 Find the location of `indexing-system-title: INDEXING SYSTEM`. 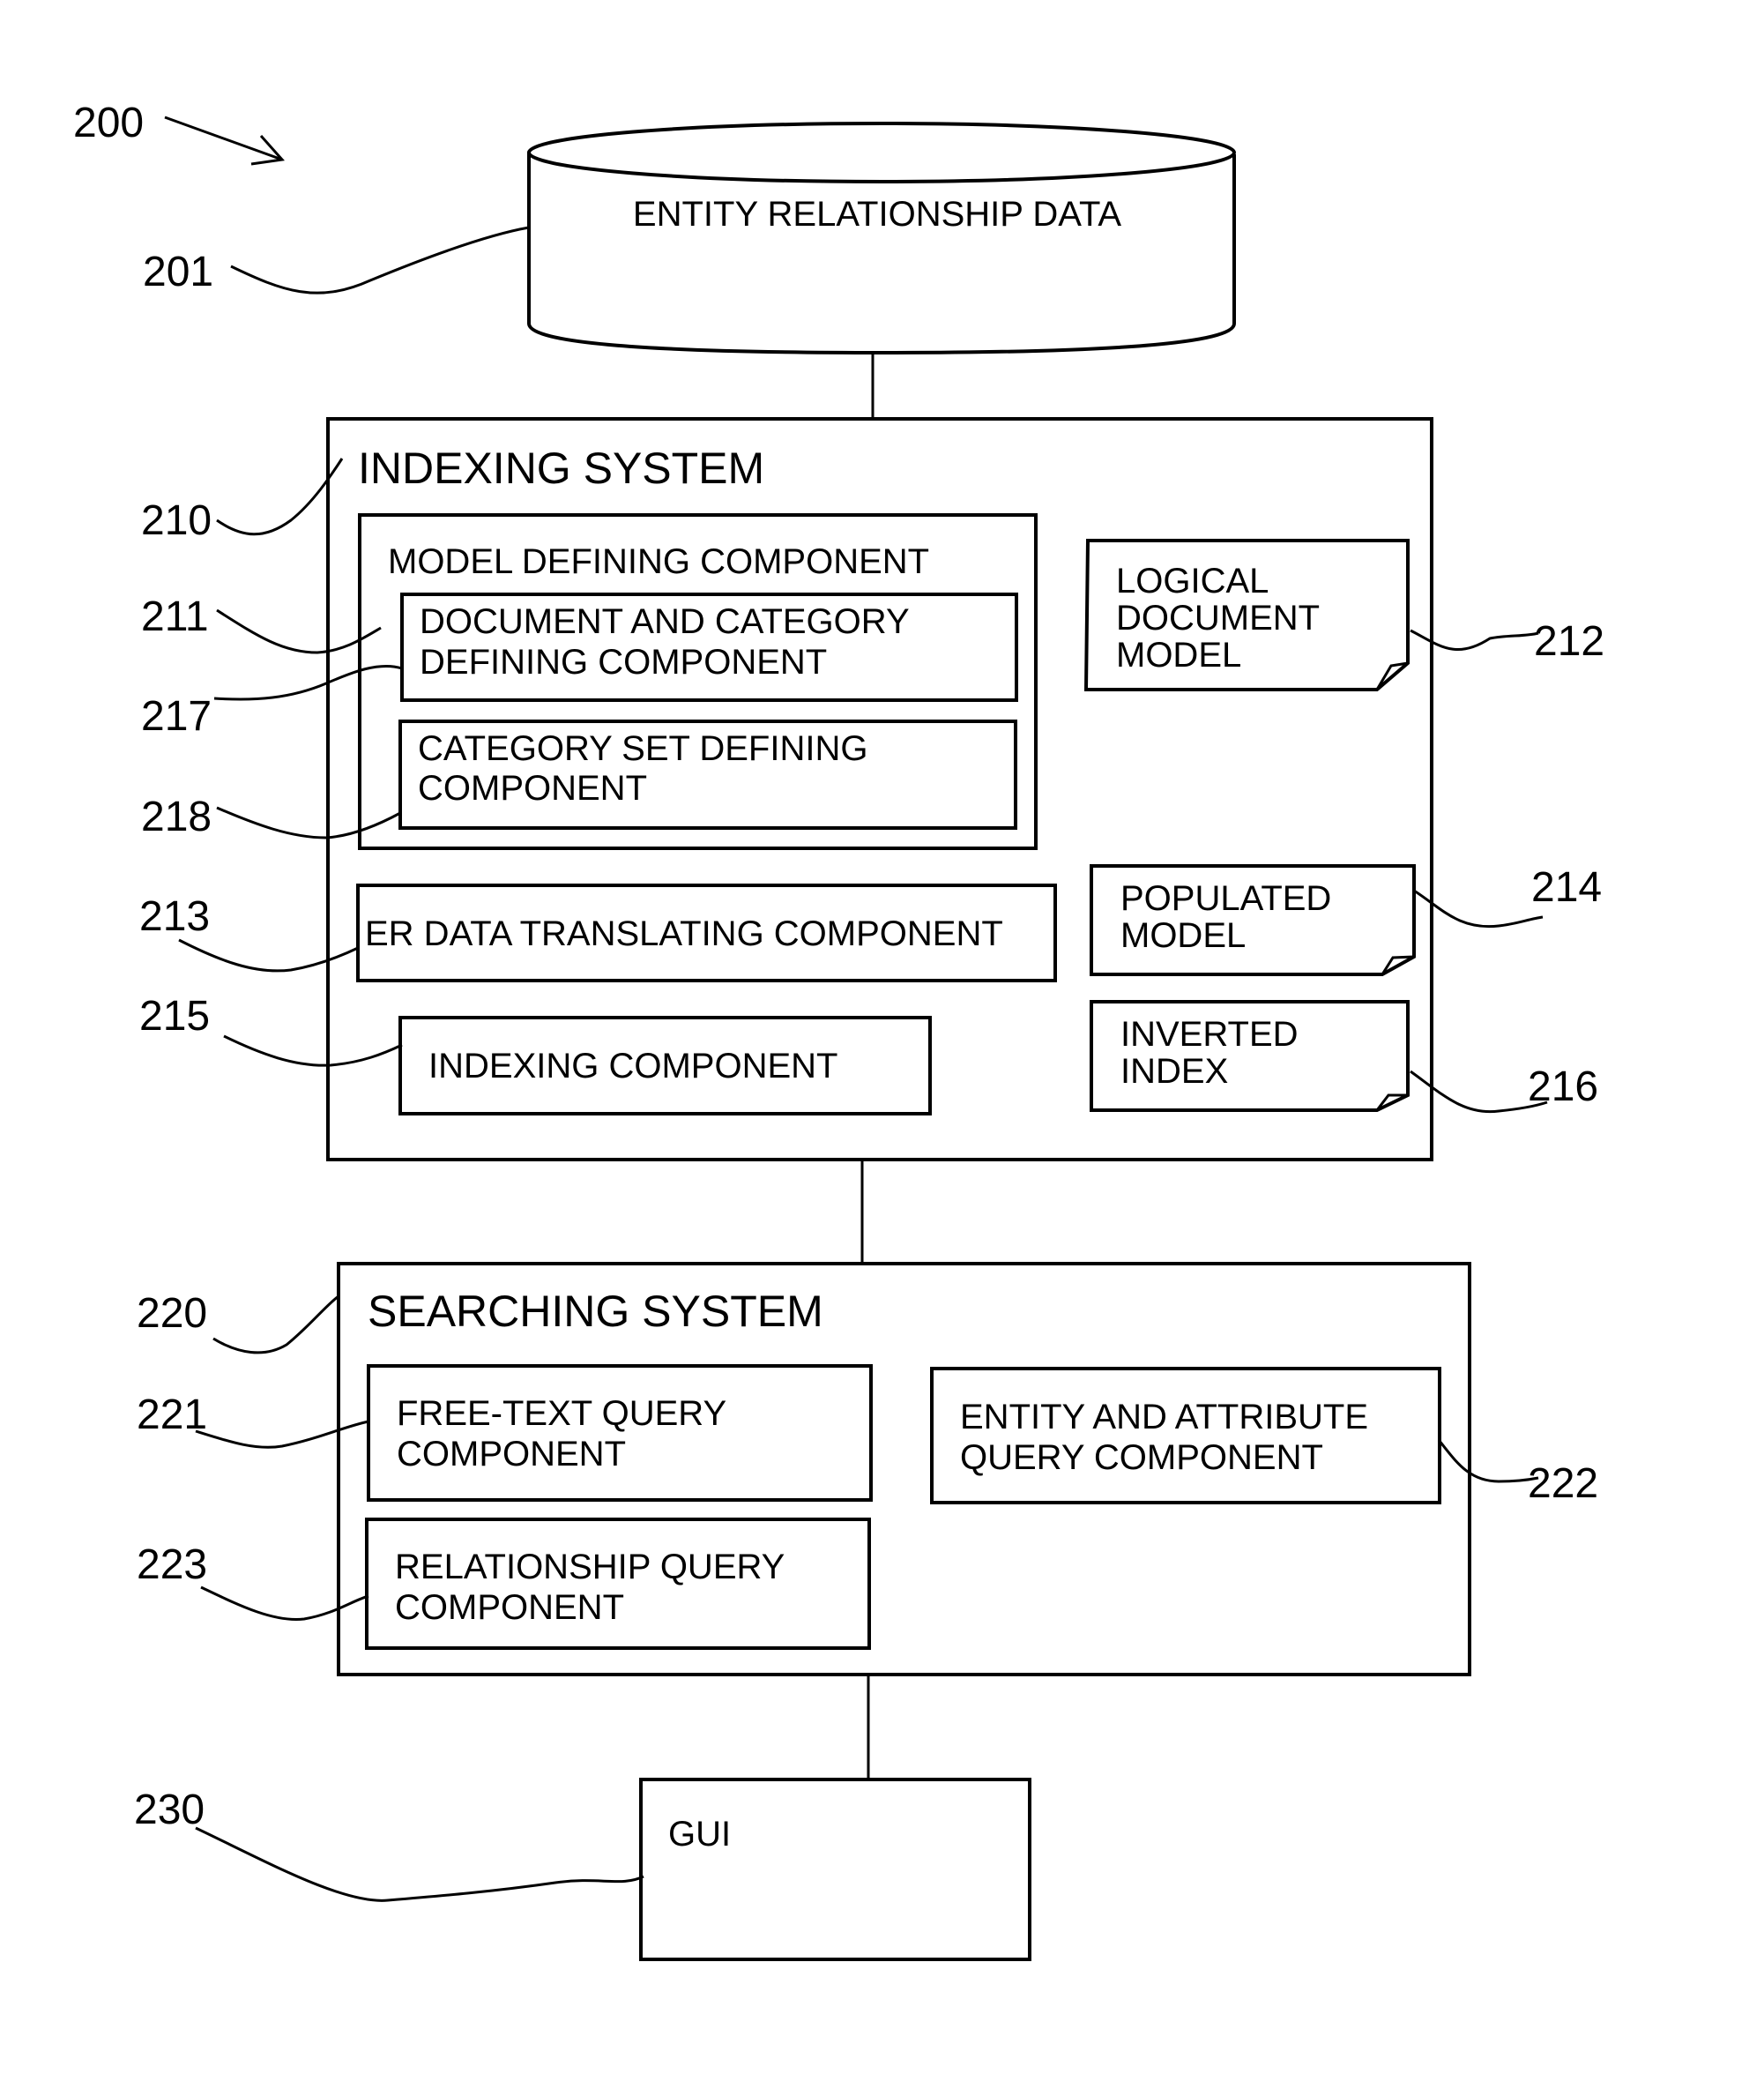

indexing-system-title: INDEXING SYSTEM is located at coordinates (561, 469).